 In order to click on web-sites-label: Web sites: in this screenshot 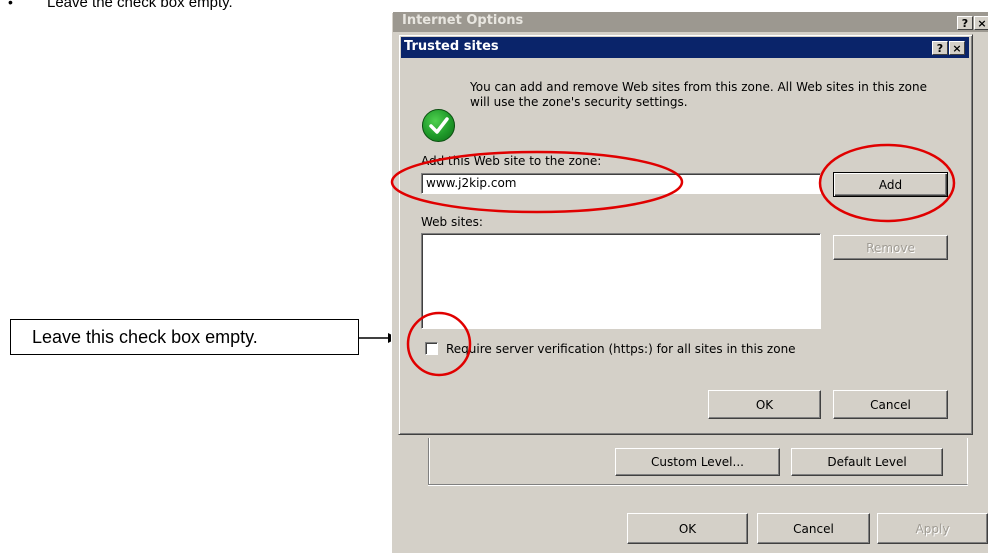, I will do `click(452, 222)`.